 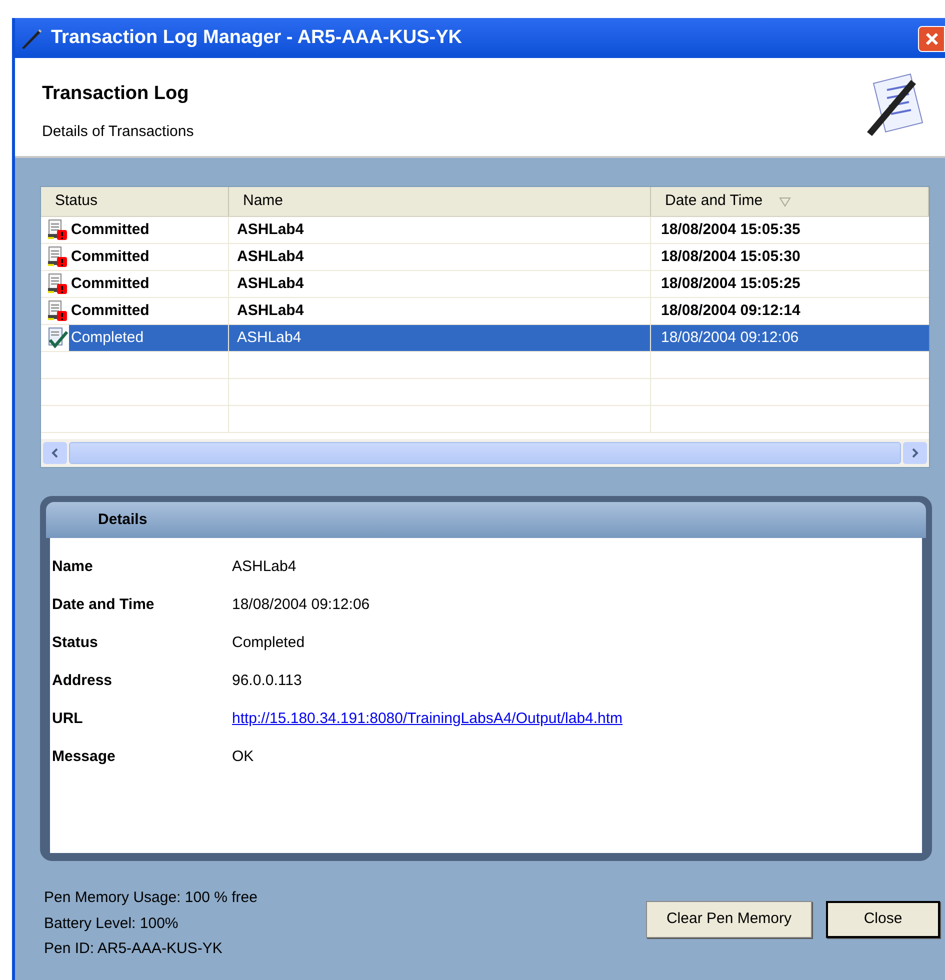 What do you see at coordinates (123, 520) in the screenshot?
I see `details-title: Details` at bounding box center [123, 520].